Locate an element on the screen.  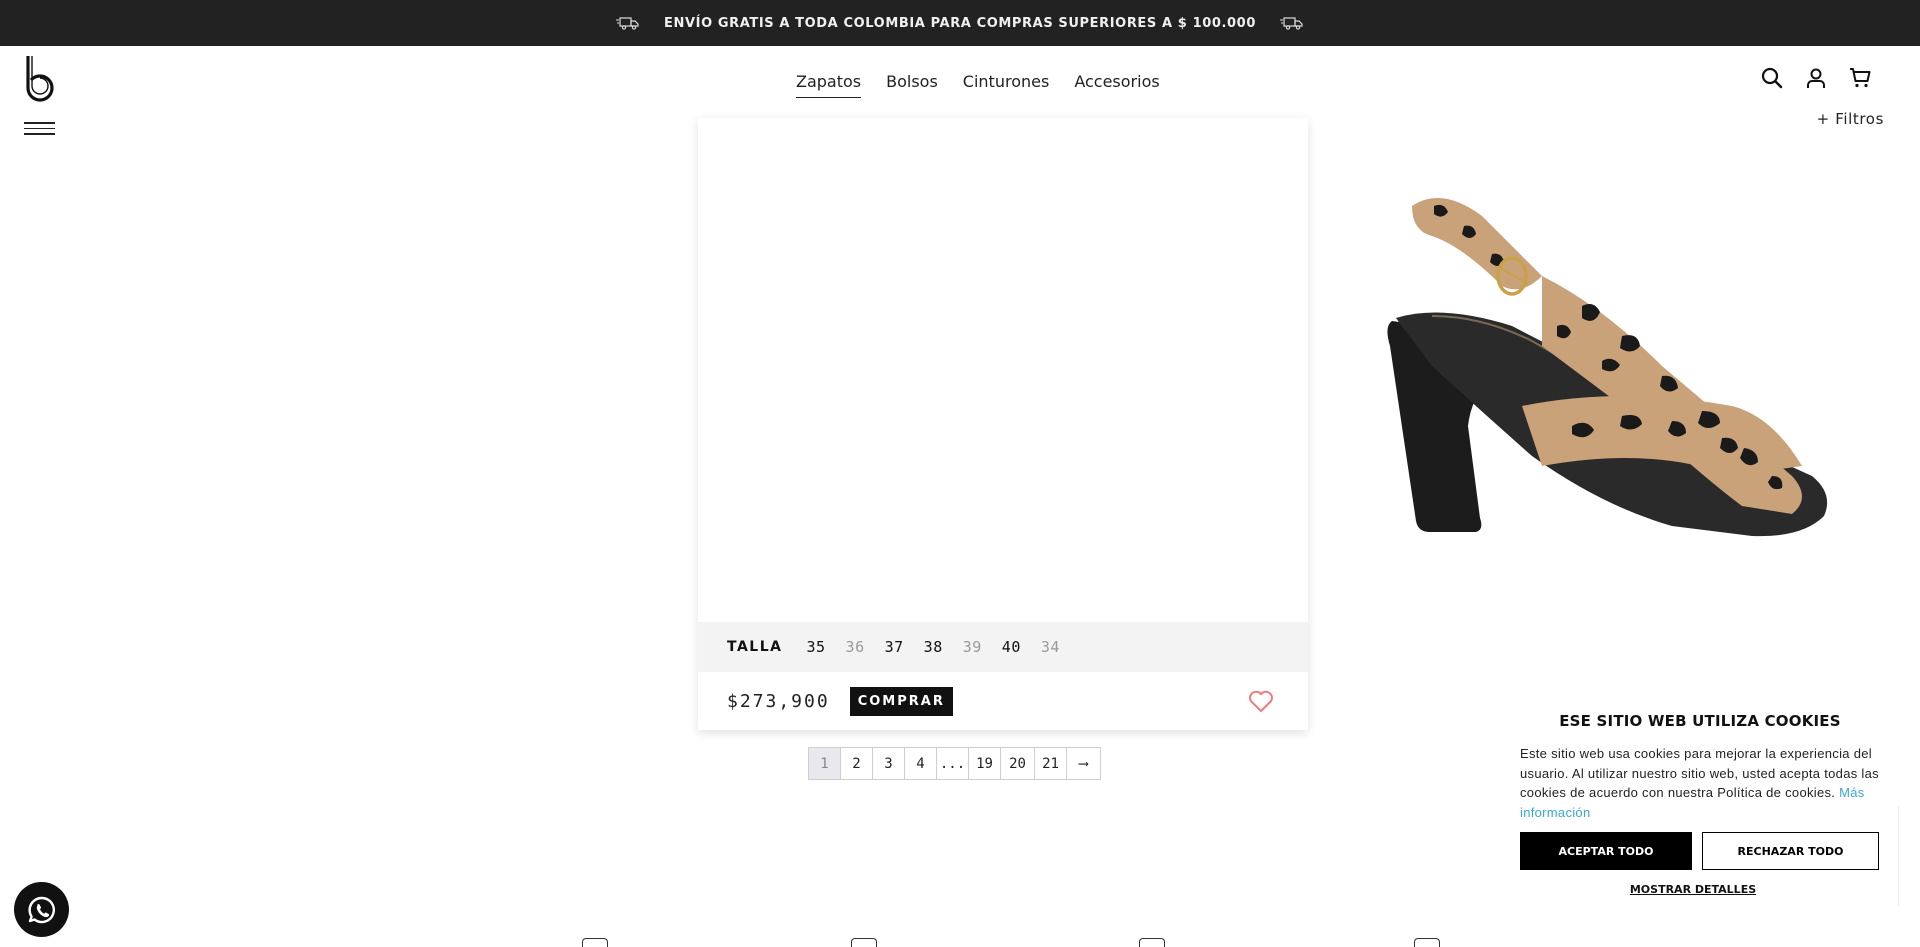
edge-divider is located at coordinates (1909, 856).